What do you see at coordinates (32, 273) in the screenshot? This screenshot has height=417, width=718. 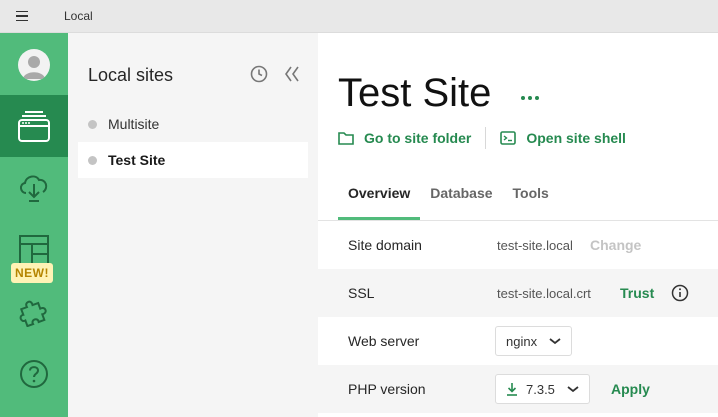 I see `new-badge: NEW!` at bounding box center [32, 273].